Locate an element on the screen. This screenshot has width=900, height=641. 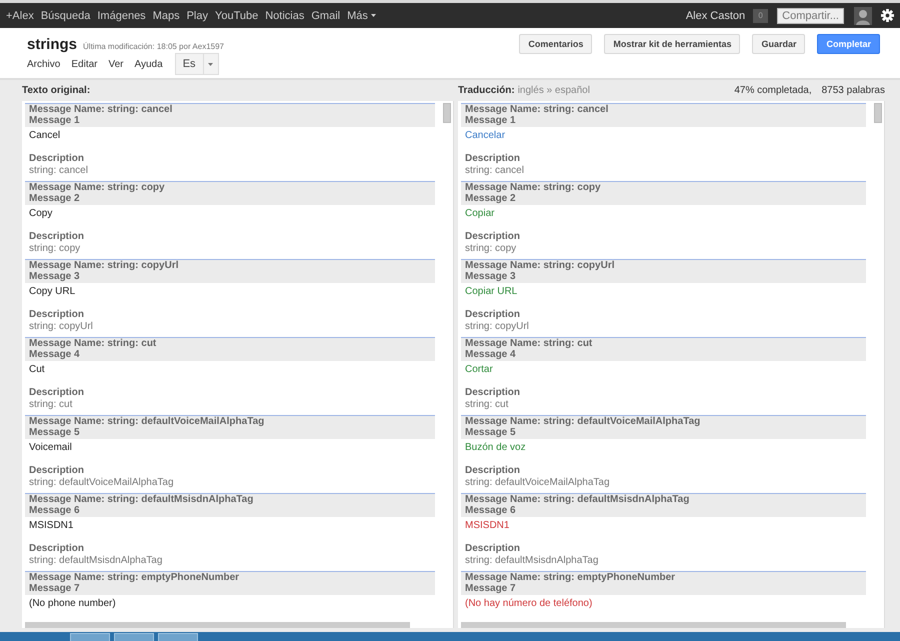
settings-icon is located at coordinates (887, 15).